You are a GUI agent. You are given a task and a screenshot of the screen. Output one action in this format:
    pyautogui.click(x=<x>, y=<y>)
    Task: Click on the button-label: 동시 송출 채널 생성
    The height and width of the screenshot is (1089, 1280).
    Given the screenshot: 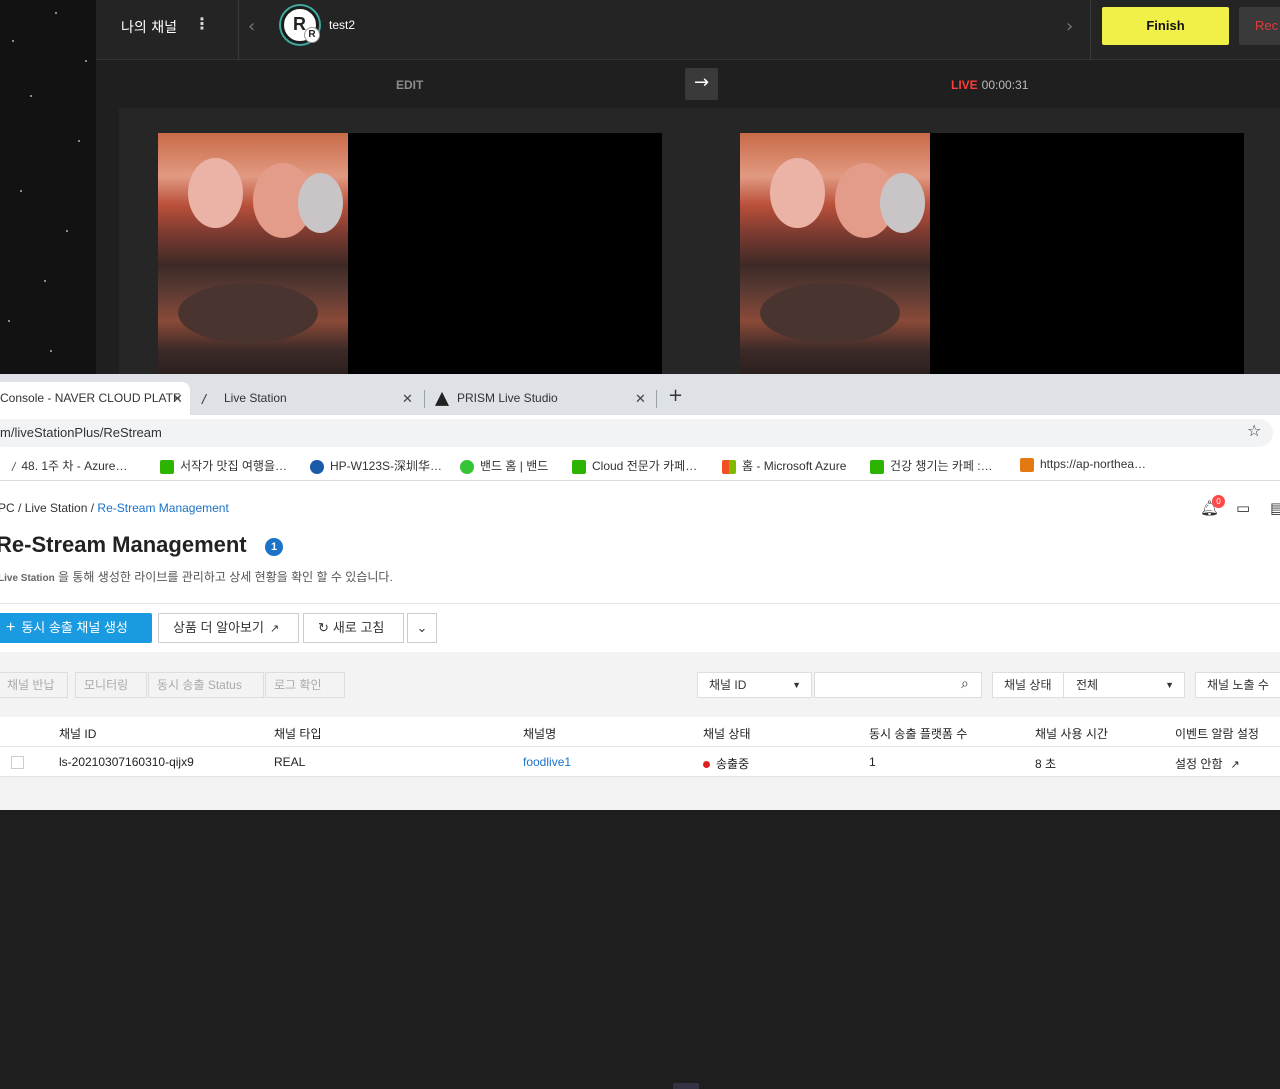 What is the action you would take?
    pyautogui.click(x=74, y=627)
    